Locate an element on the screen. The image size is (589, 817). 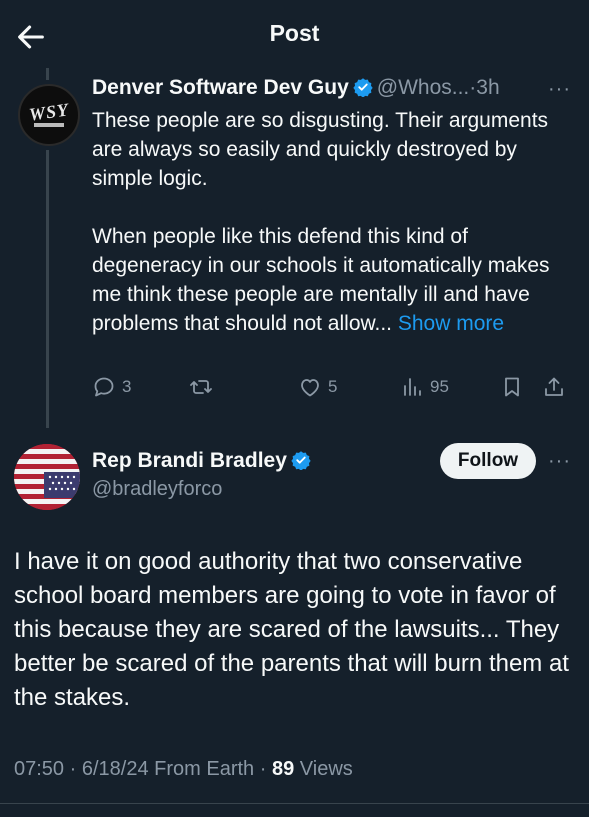
action-bar: 3 5 95 is located at coordinates (332, 390).